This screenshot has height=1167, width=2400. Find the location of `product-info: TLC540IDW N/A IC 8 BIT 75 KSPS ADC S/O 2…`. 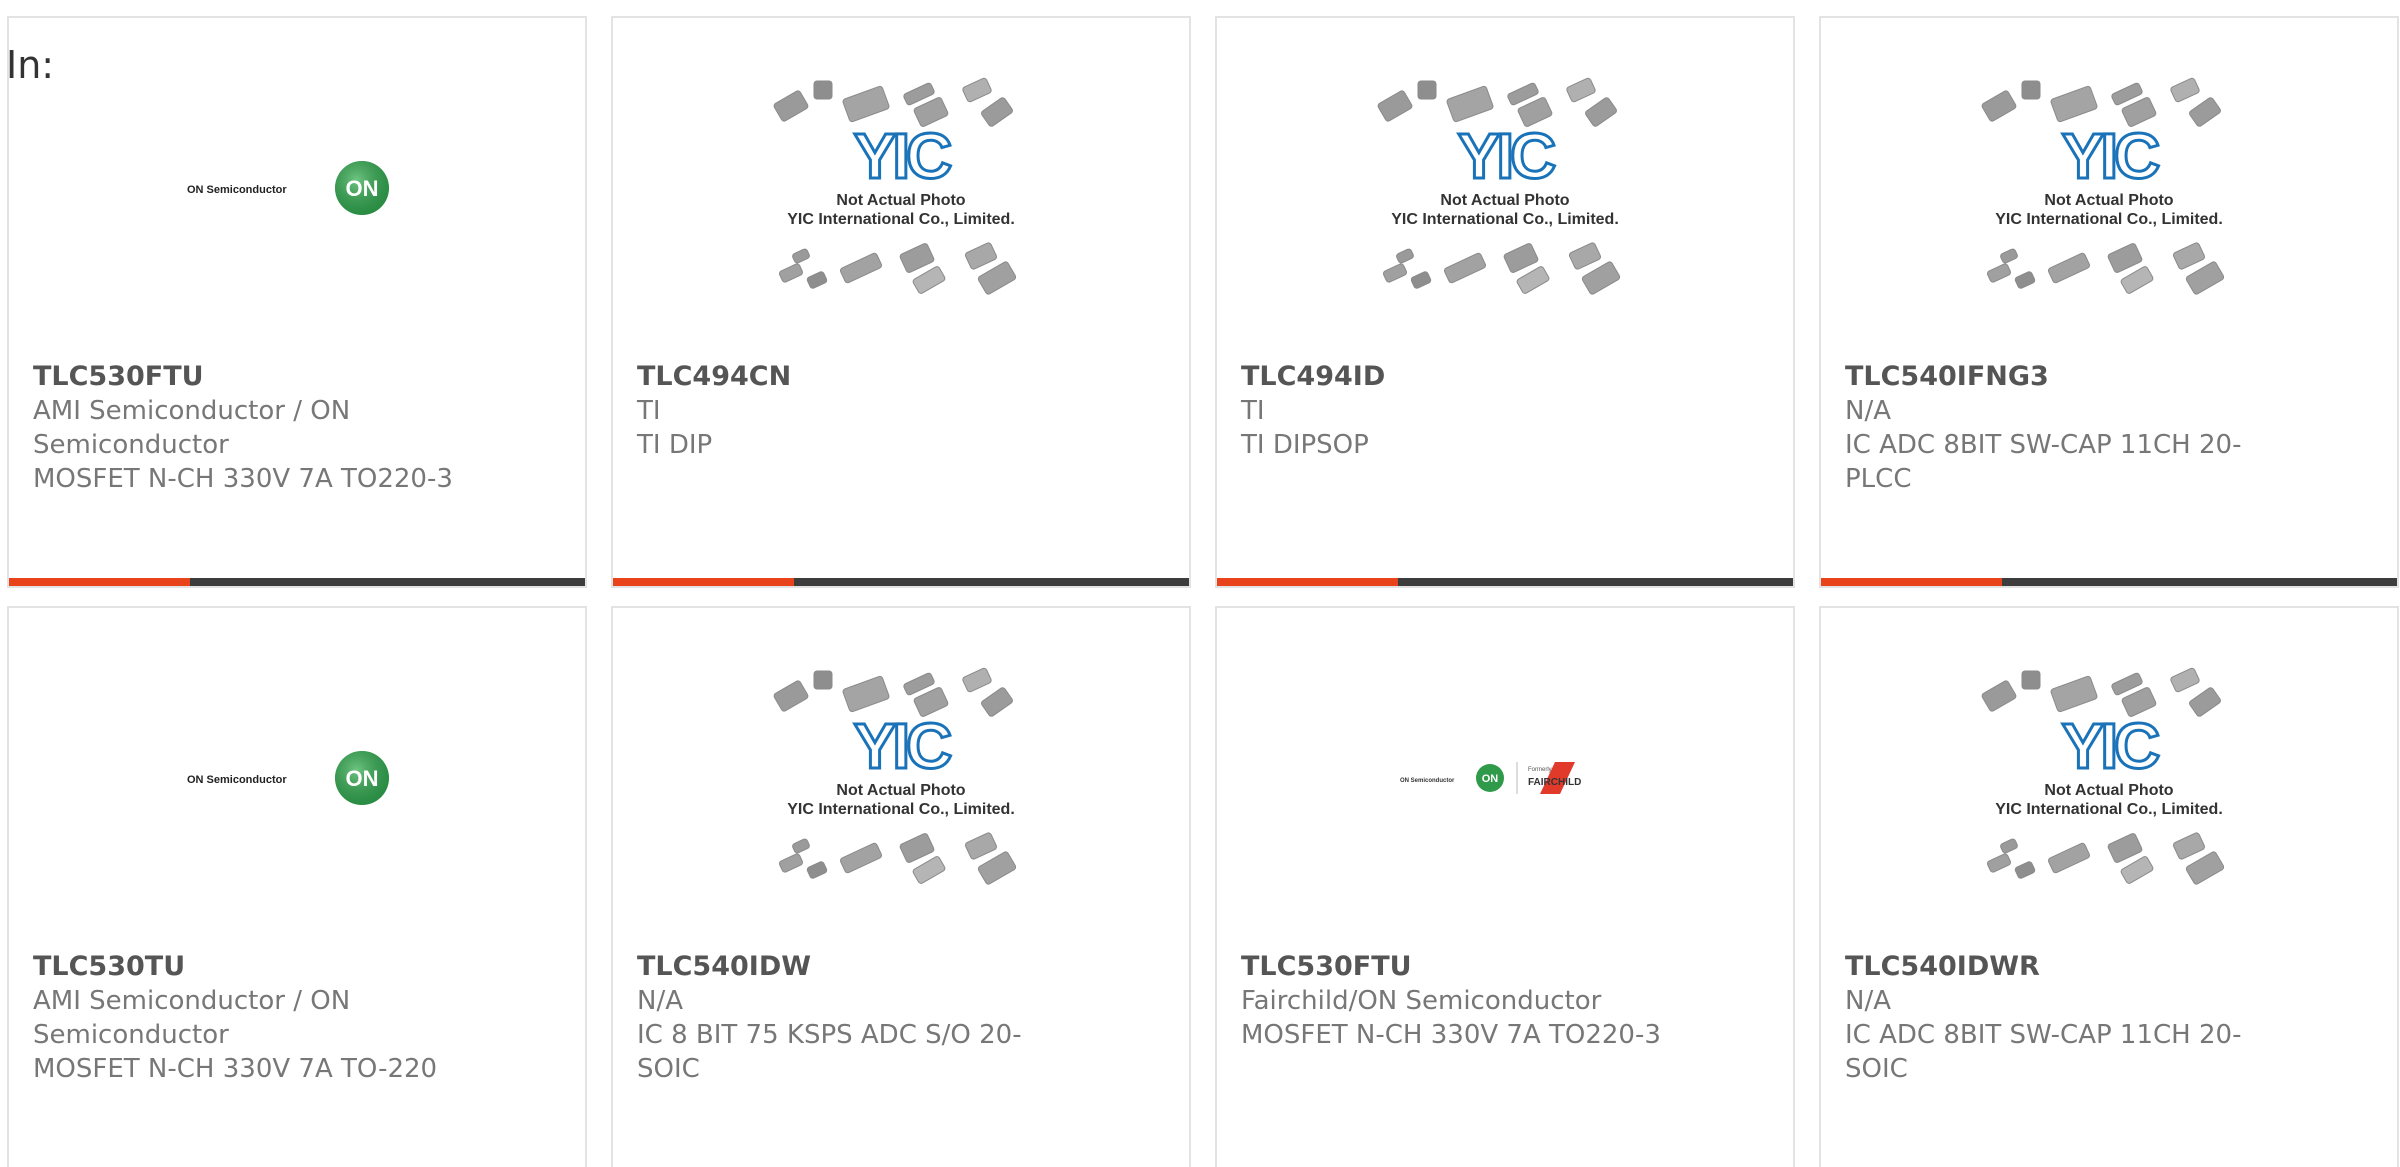

product-info: TLC540IDW N/A IC 8 BIT 75 KSPS ADC S/O 2… is located at coordinates (857, 1018).